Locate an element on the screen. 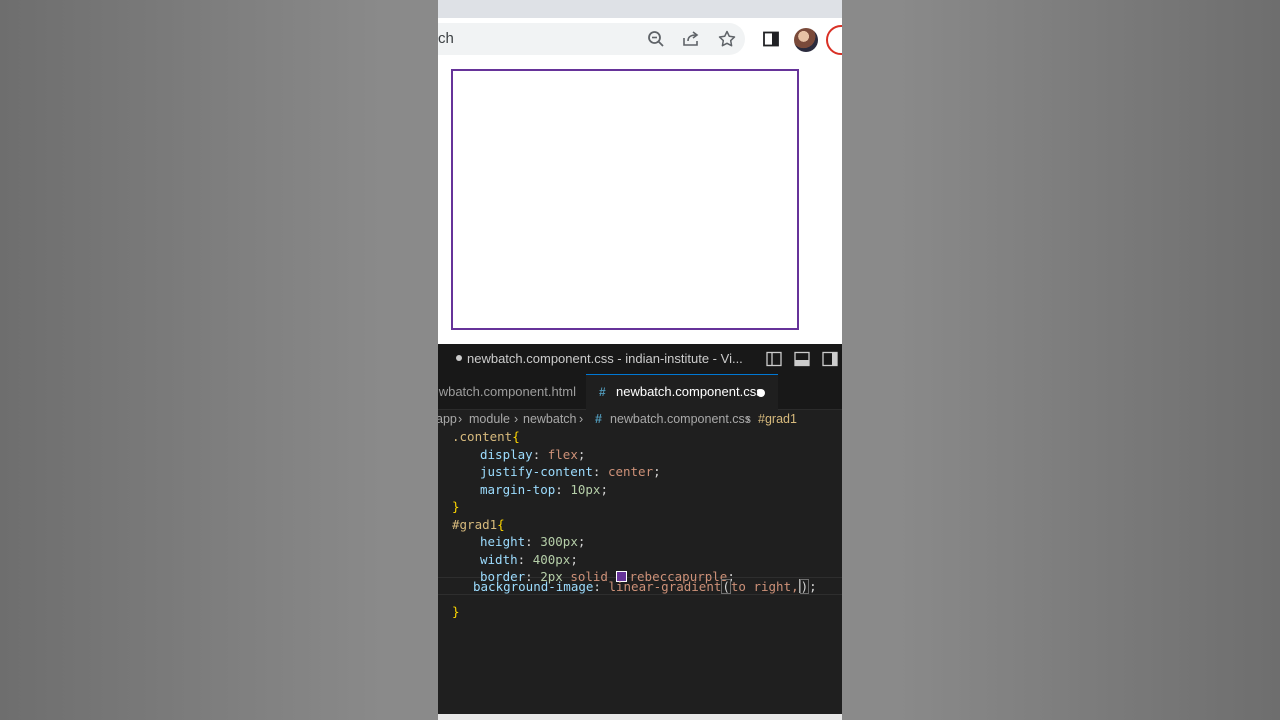 The image size is (1280, 720). address-bar-text: ch is located at coordinates (446, 38).